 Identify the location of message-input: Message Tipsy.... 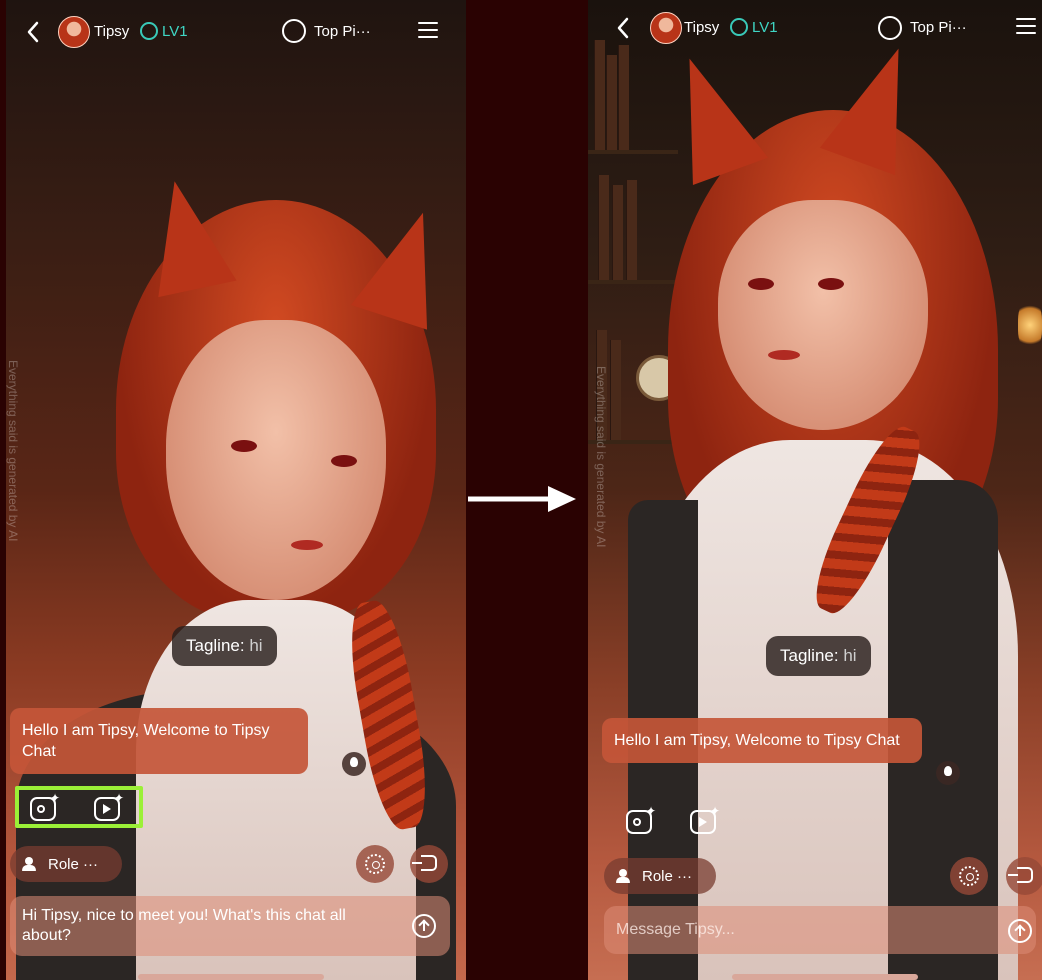
(820, 930).